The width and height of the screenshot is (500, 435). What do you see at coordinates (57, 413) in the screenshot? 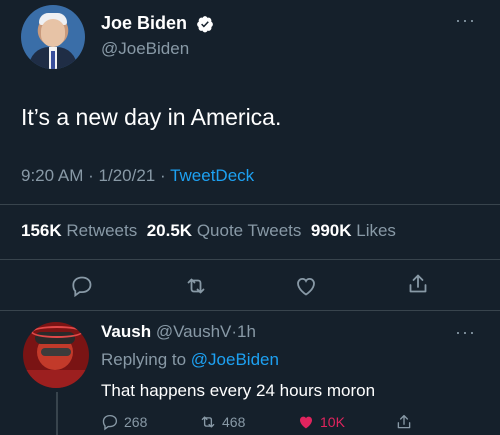
I see `thread-line` at bounding box center [57, 413].